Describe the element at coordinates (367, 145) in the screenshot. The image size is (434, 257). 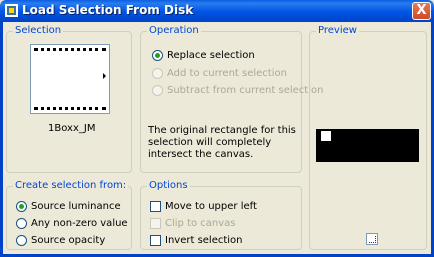
I see `preview-canvas` at that location.